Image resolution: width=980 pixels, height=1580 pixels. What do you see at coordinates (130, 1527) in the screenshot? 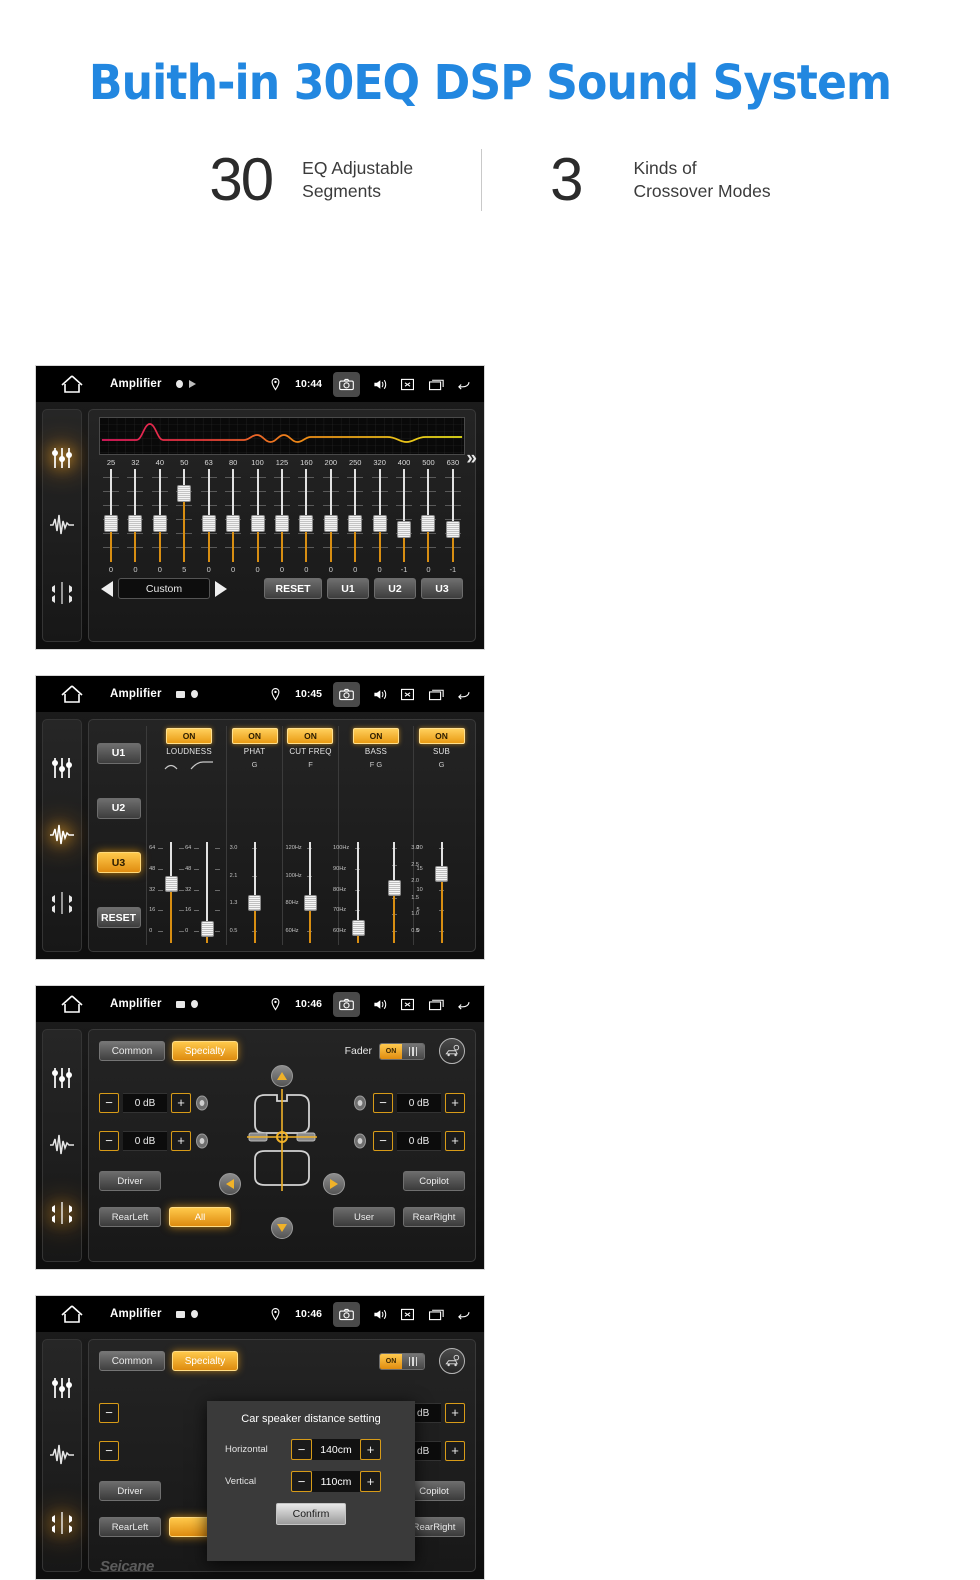
I see `seat-rearleft-button: RearLeft` at bounding box center [130, 1527].